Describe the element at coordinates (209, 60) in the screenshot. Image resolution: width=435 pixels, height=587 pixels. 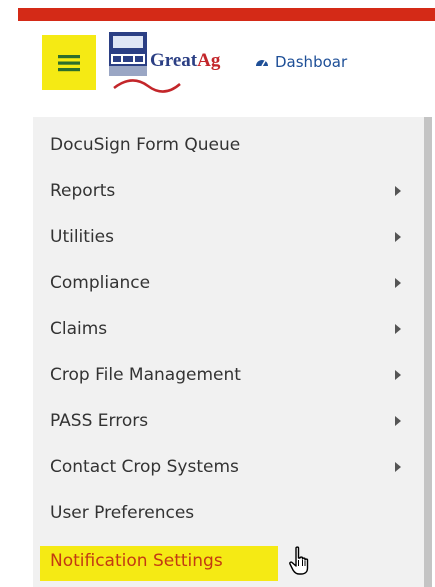
I see `brand-name-part2: Ag` at that location.